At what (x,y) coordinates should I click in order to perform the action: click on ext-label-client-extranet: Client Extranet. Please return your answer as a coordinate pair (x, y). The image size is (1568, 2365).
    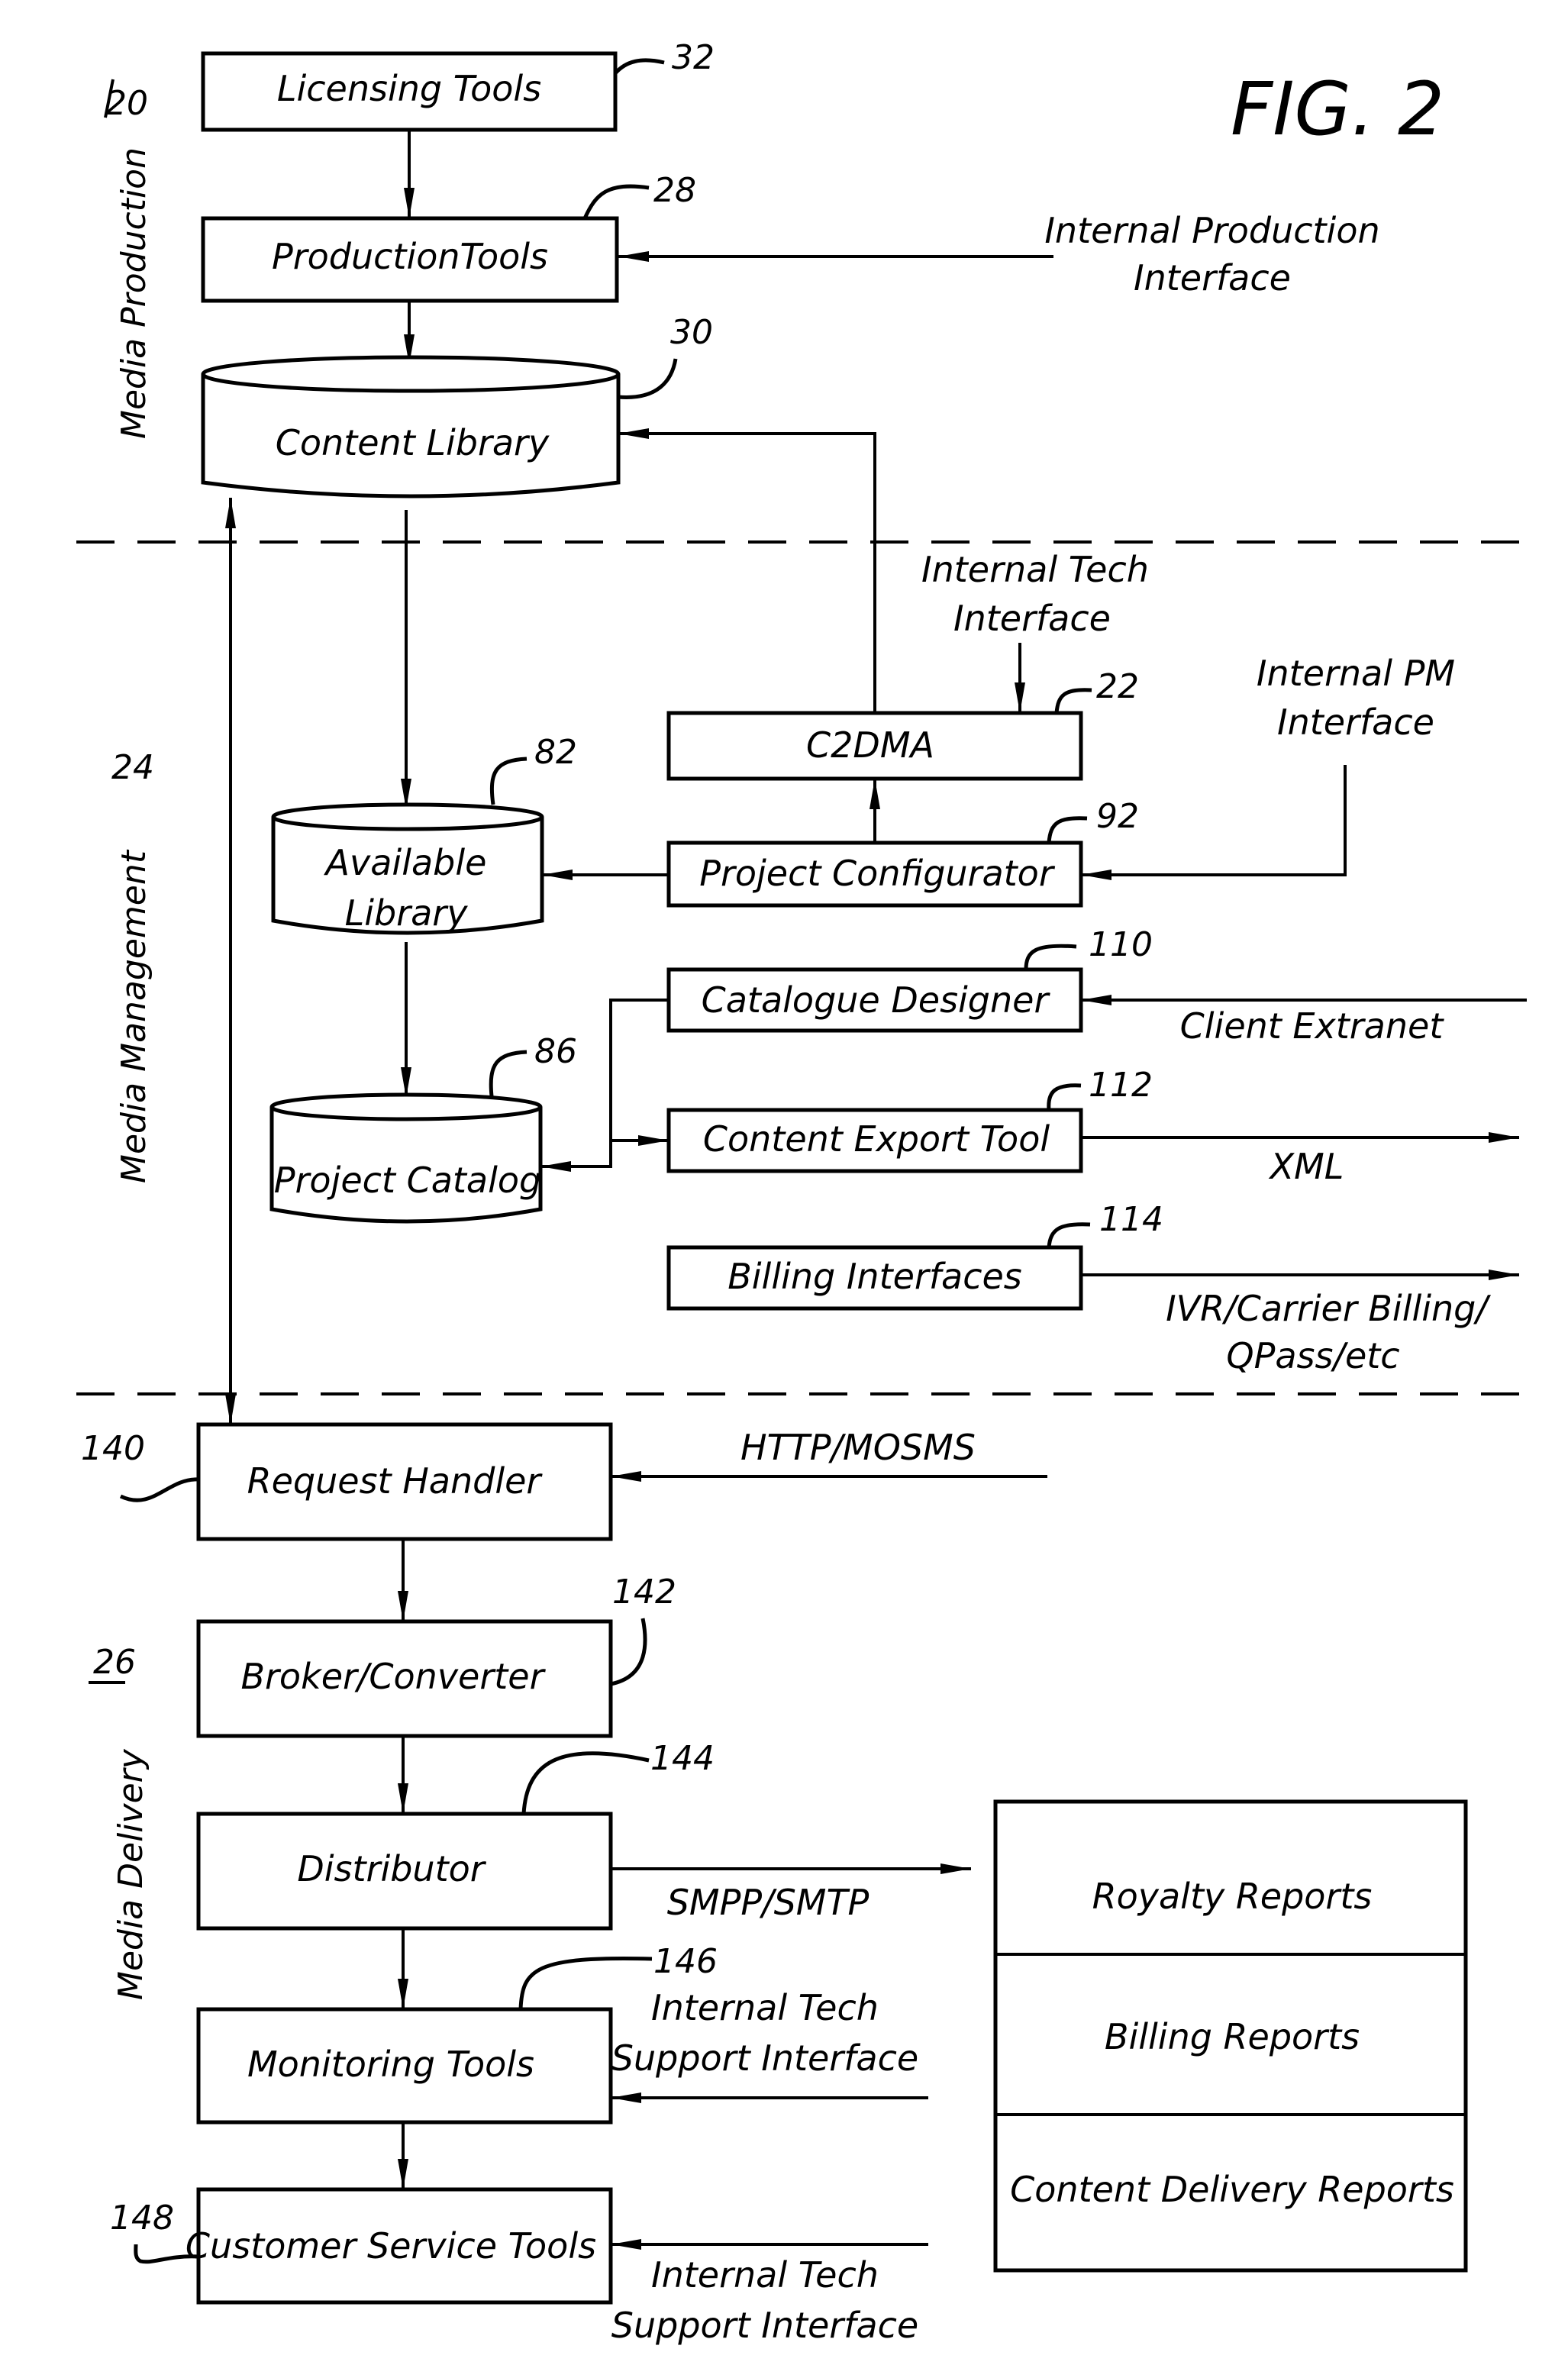
    Looking at the image, I should click on (1312, 1026).